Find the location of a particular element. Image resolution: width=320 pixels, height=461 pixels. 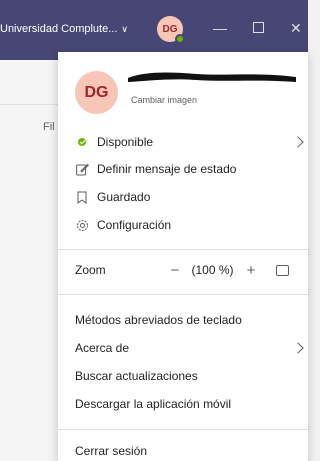

redacted-user-name is located at coordinates (212, 77).